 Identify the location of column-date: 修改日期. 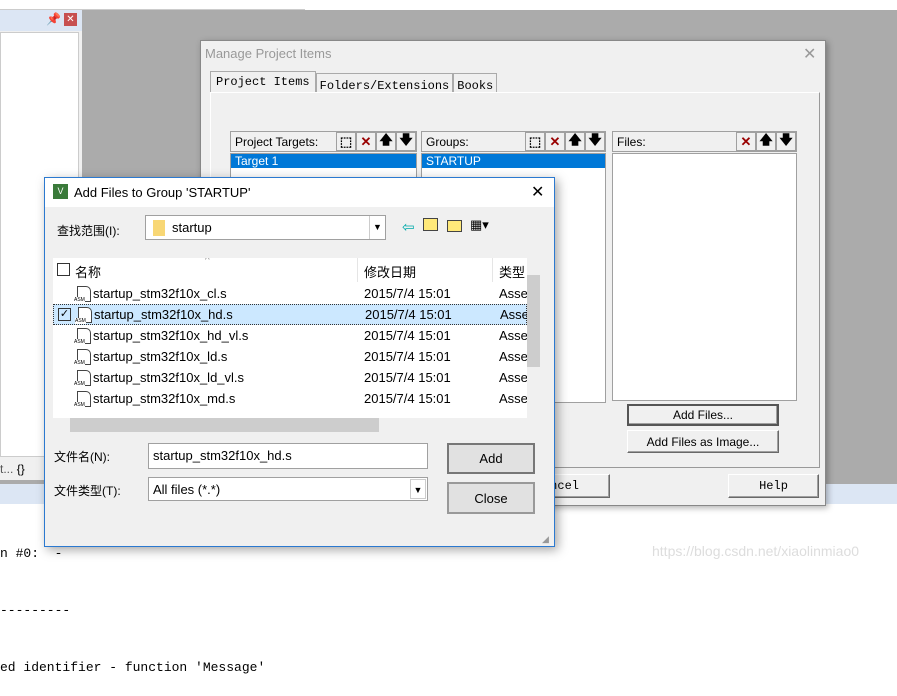
(390, 271).